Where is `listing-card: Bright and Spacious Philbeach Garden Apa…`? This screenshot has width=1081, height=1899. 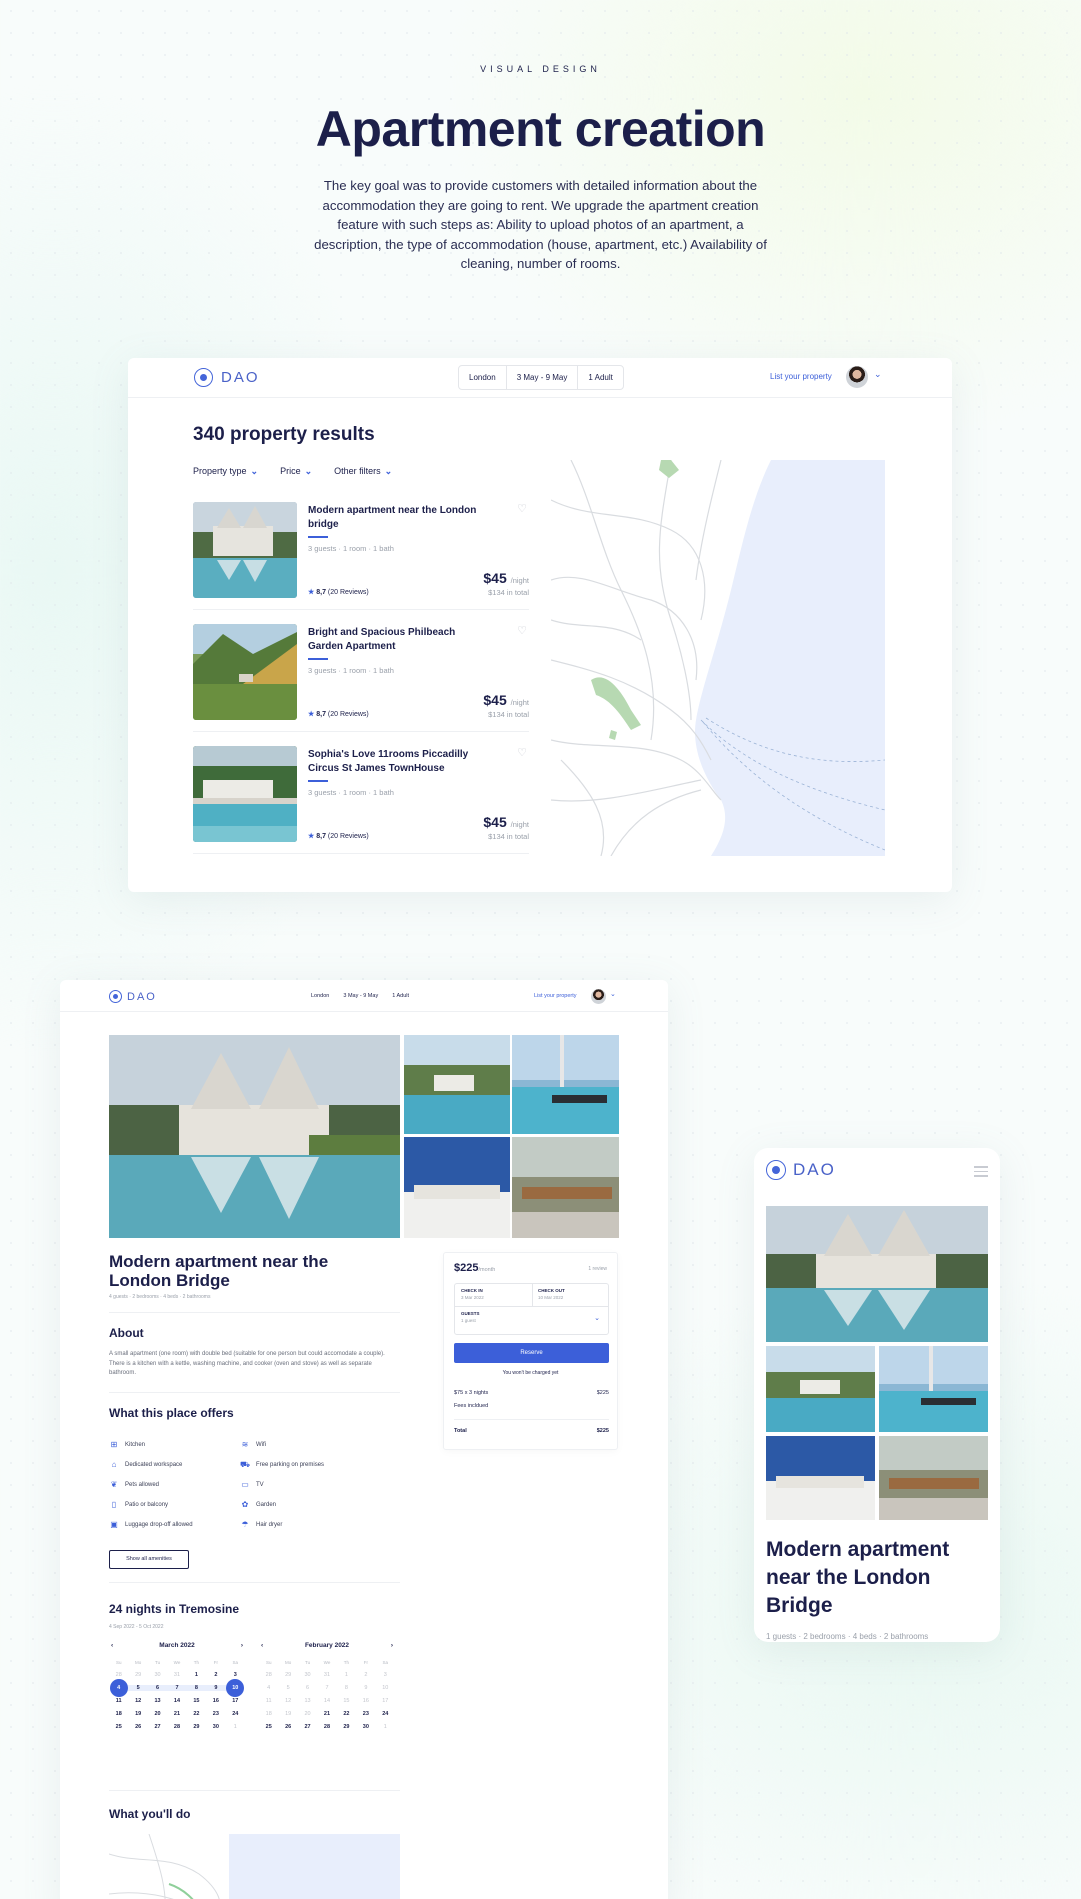
listing-card: Bright and Spacious Philbeach Garden Apa… is located at coordinates (361, 678).